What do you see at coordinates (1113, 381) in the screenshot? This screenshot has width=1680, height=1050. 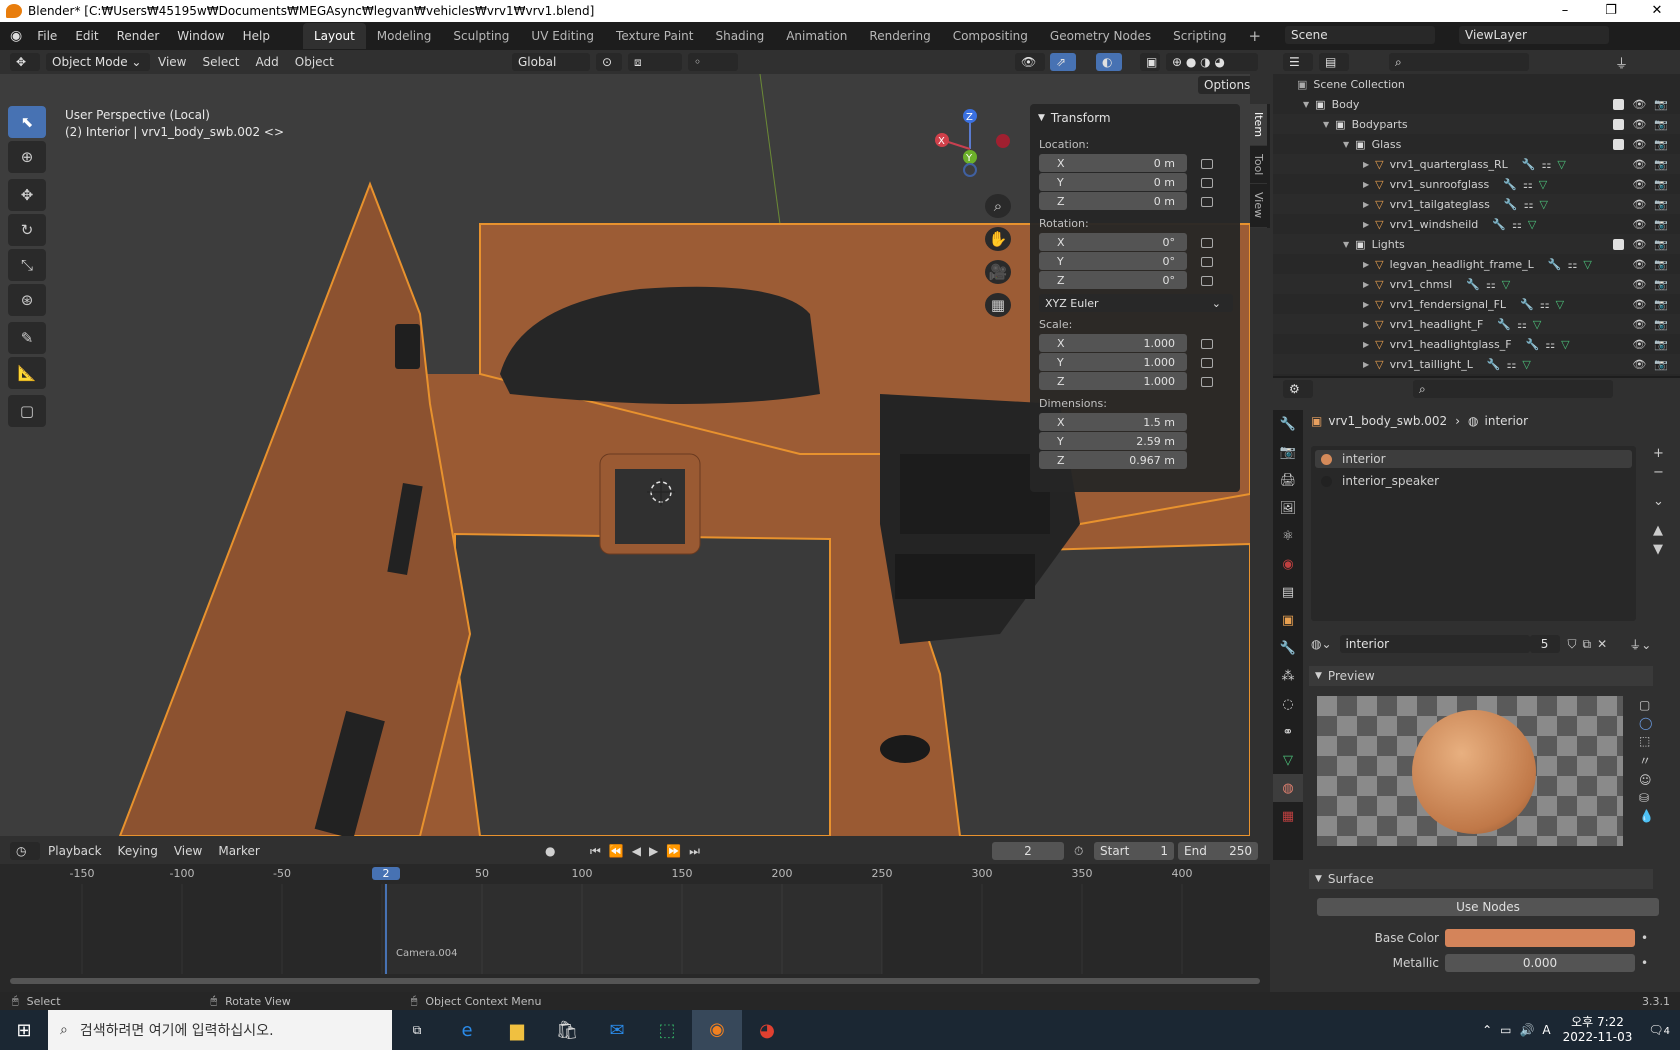 I see `scale-z-field: Z 1.000` at bounding box center [1113, 381].